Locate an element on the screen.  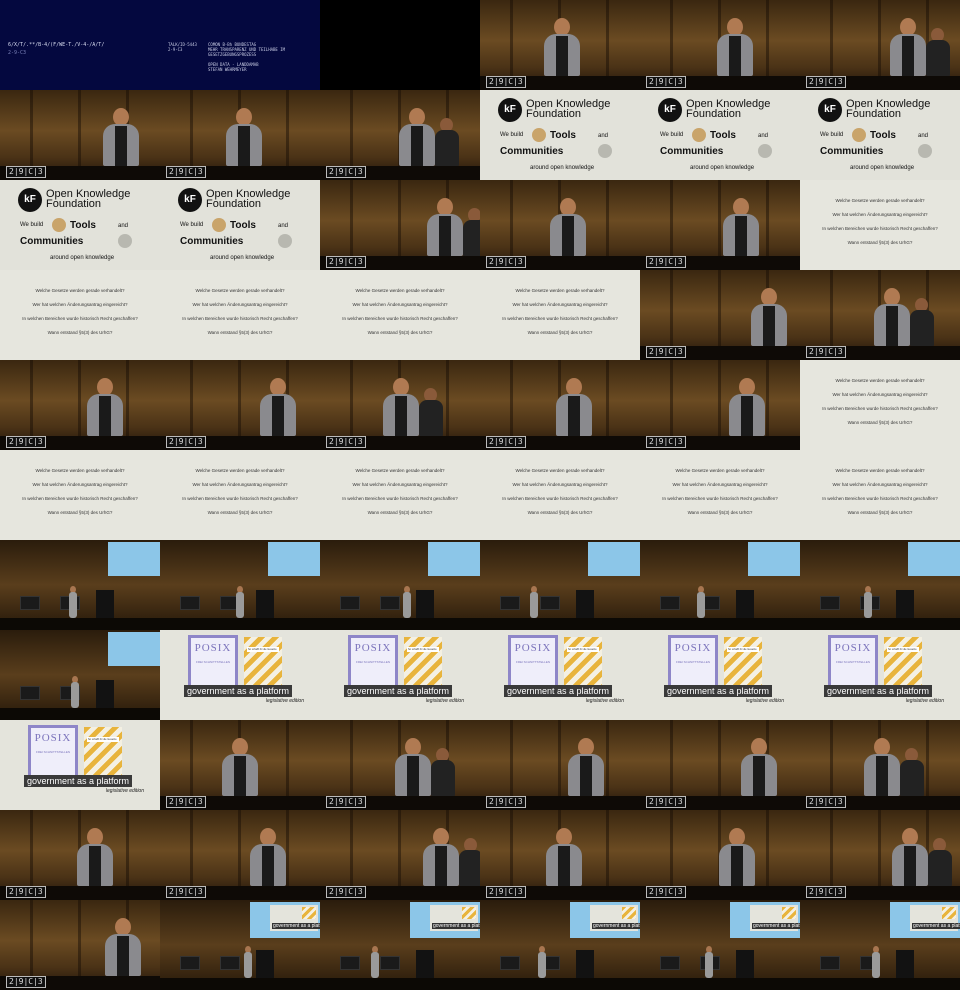
question-q1: Welche Gesetze werden gerade verhandelt? is located at coordinates (80, 290).